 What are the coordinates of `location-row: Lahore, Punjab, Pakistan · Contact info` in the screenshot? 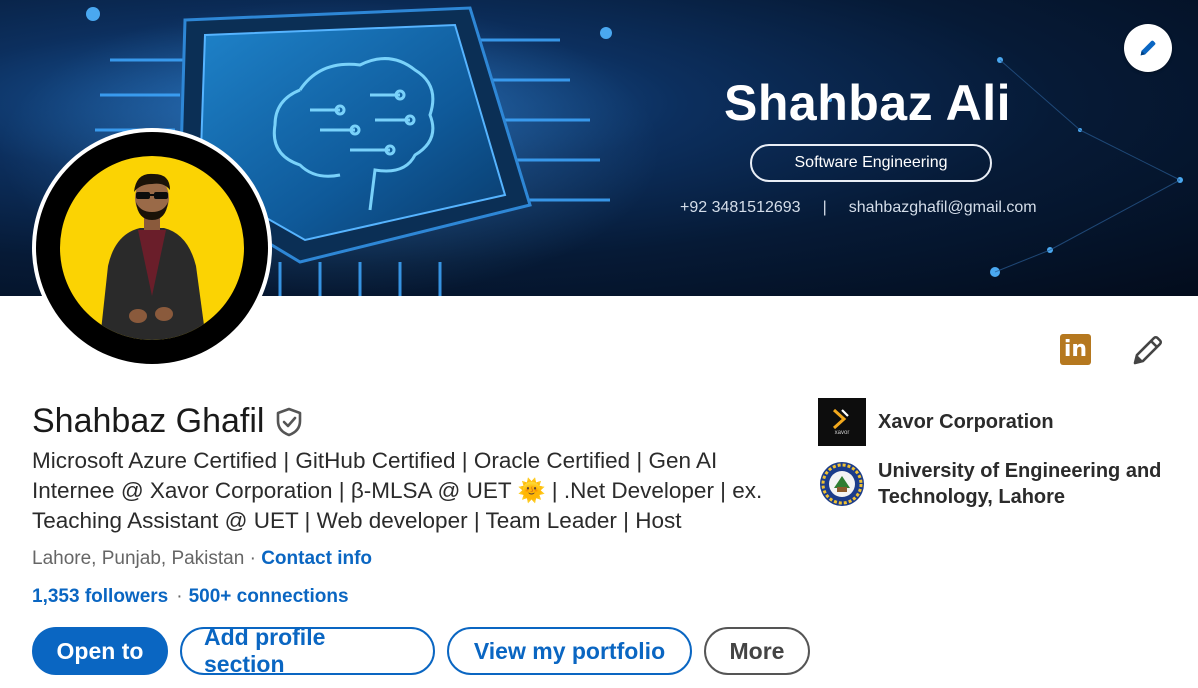 It's located at (202, 559).